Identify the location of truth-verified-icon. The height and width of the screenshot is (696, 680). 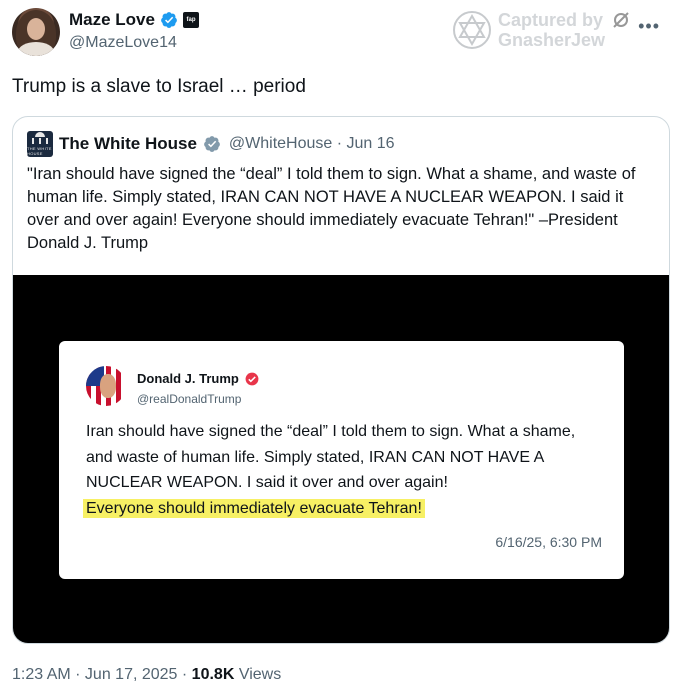
(252, 378).